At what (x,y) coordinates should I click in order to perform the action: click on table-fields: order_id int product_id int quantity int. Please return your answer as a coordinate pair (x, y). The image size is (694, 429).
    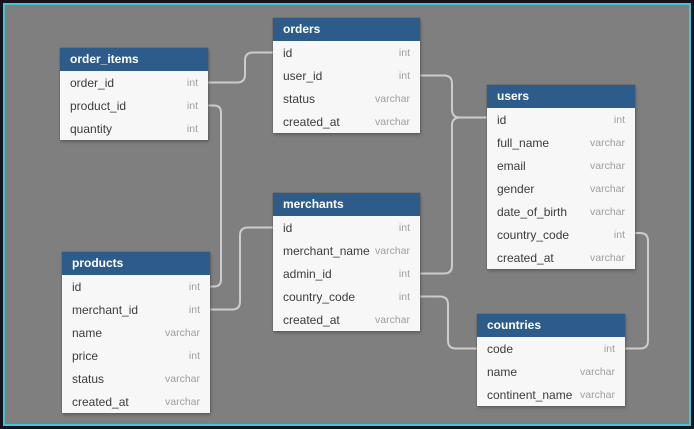
    Looking at the image, I should click on (134, 105).